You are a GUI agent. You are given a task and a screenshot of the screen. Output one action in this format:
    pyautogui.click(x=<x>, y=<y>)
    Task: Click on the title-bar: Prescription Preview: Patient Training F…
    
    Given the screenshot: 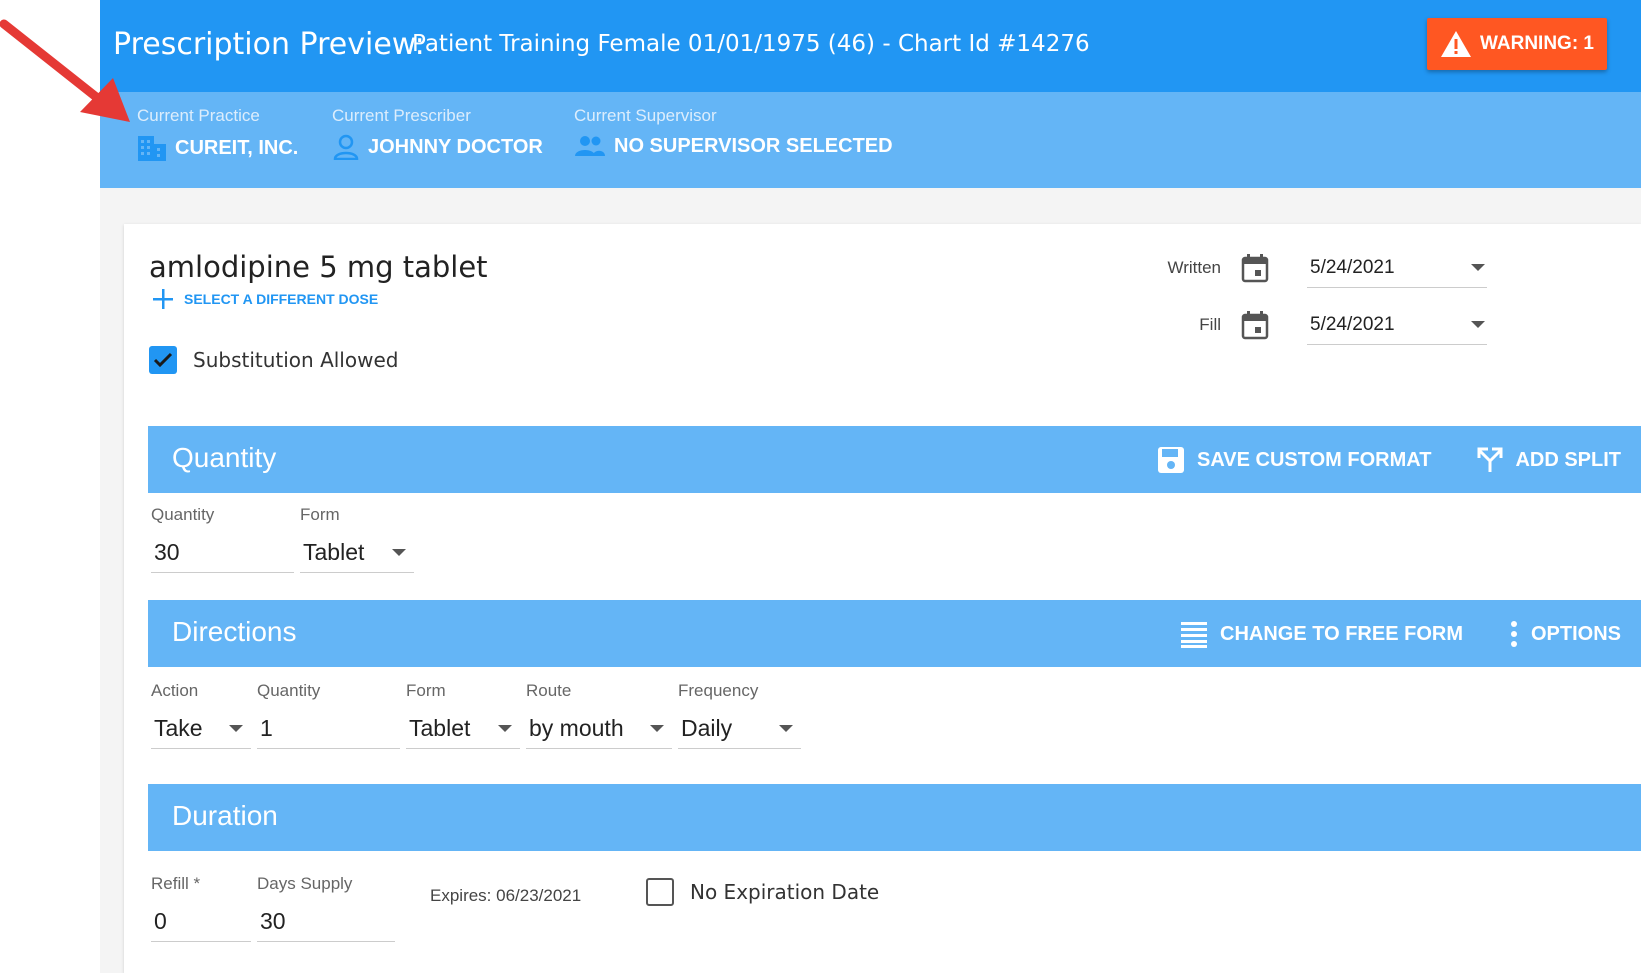 What is the action you would take?
    pyautogui.click(x=870, y=46)
    